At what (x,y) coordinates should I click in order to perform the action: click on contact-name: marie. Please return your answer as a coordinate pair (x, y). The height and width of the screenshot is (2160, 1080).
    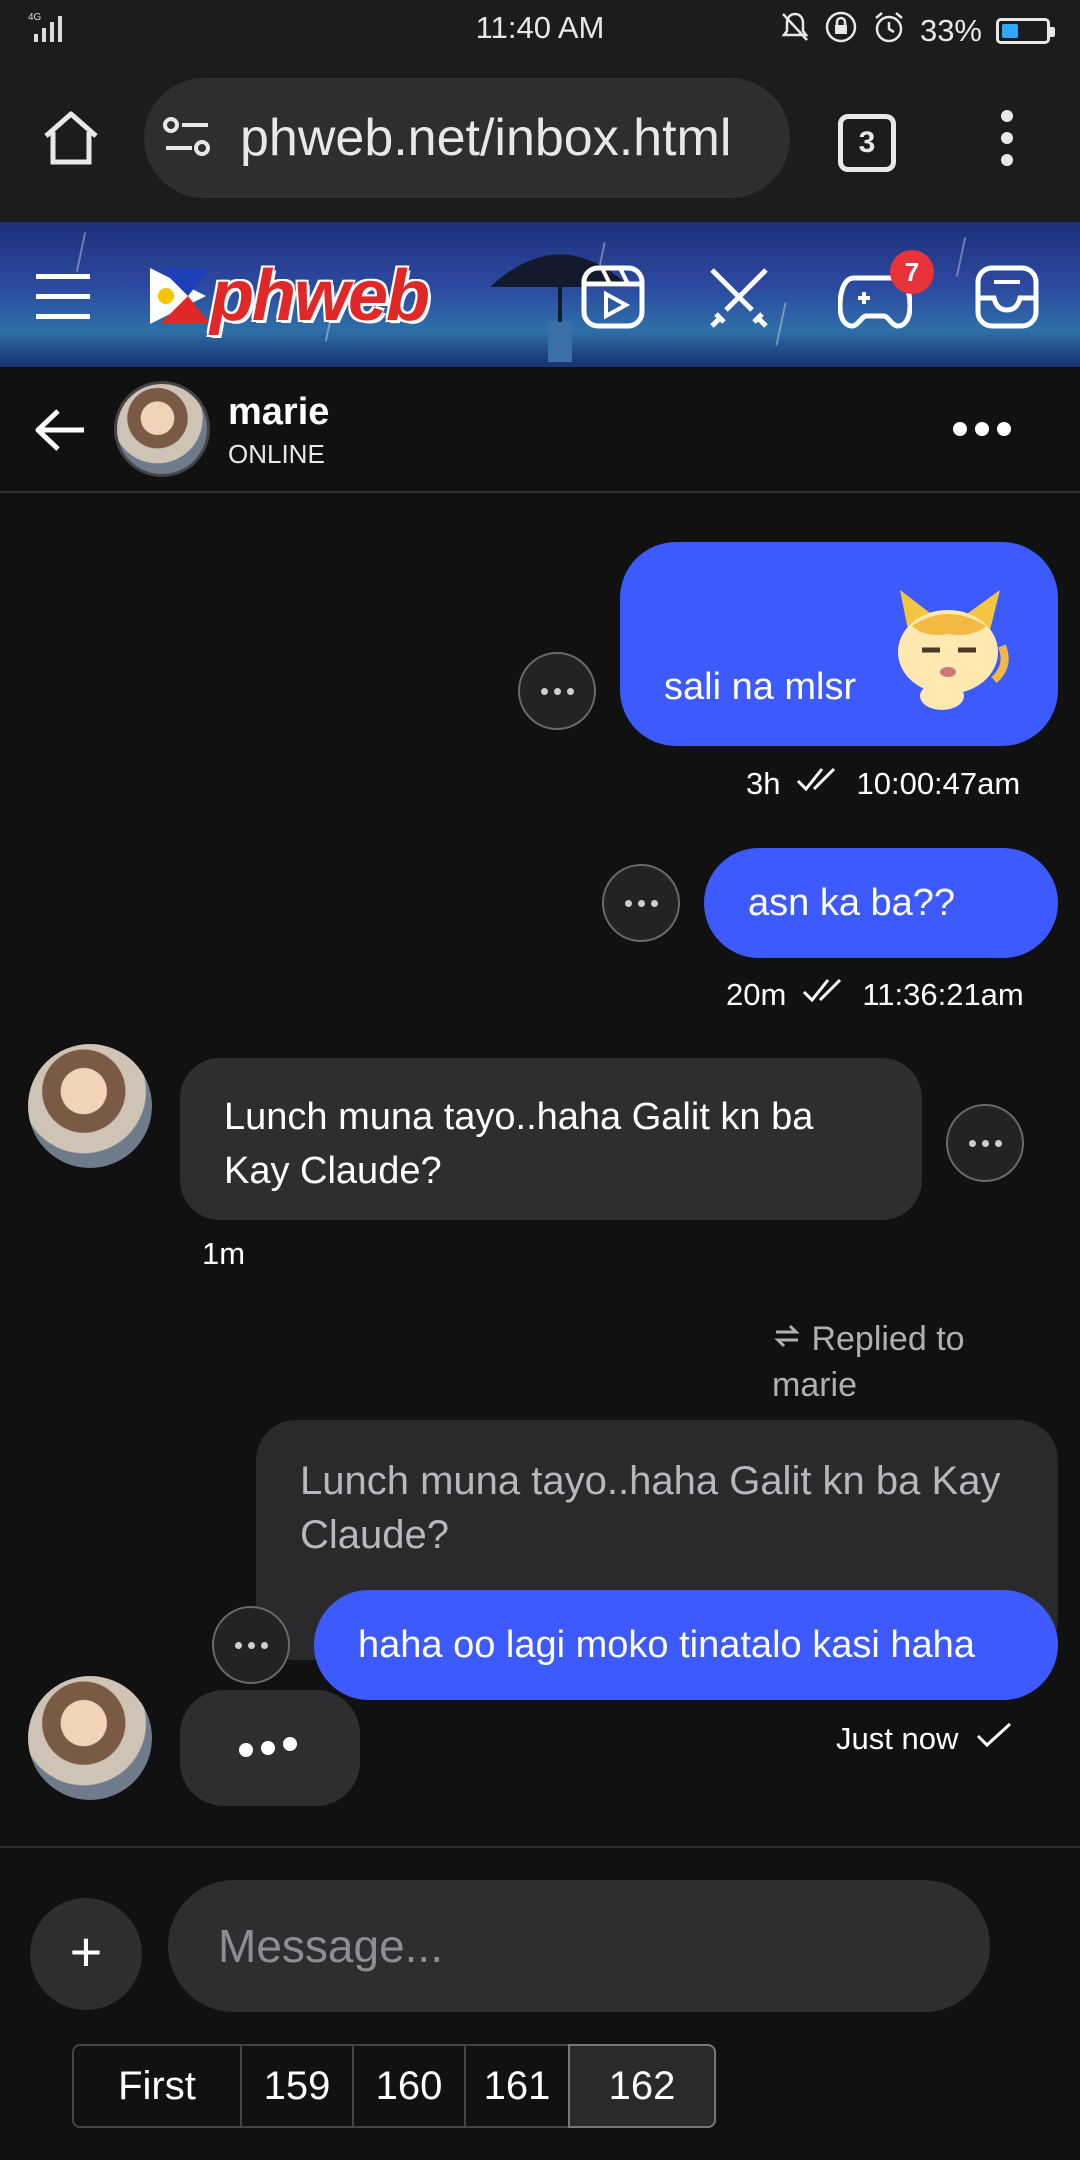
    Looking at the image, I should click on (278, 412).